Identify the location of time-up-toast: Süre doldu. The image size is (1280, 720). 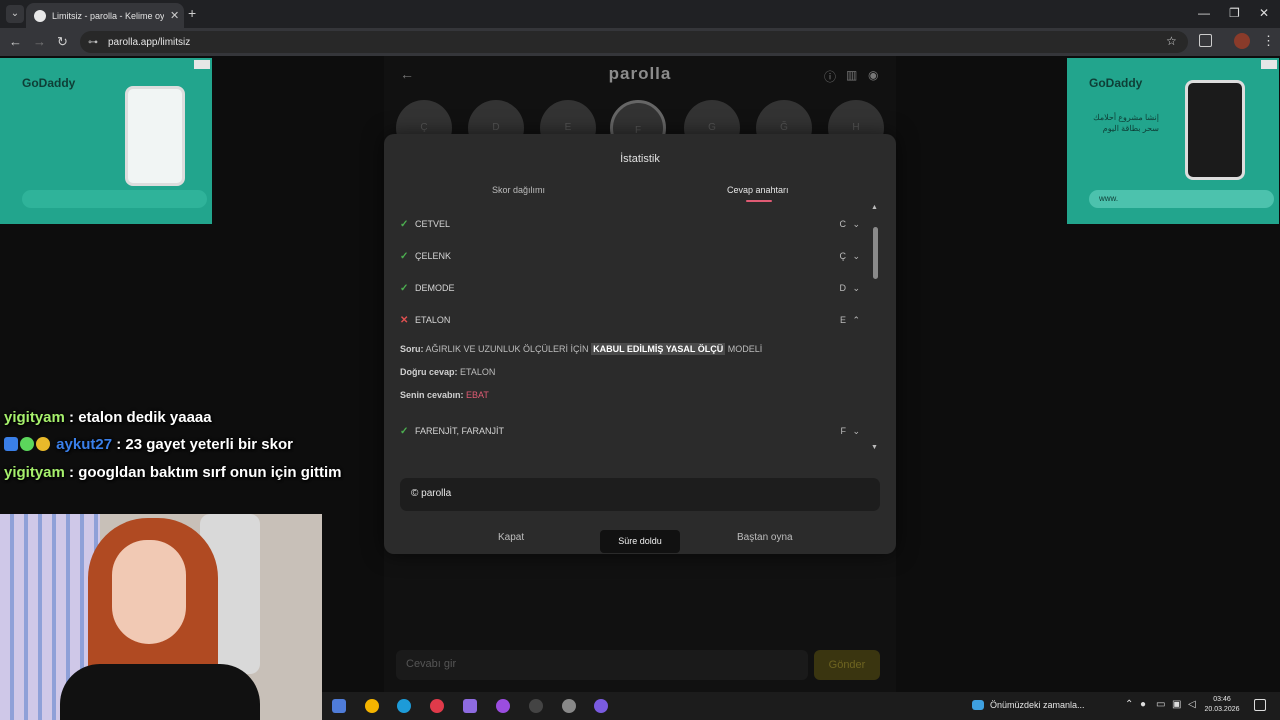
(640, 541).